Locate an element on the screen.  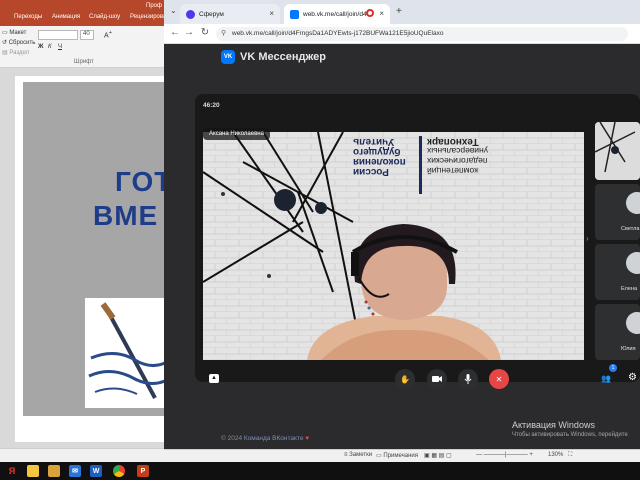
comments-button: ▭ Примечания is located at coordinates (397, 455).